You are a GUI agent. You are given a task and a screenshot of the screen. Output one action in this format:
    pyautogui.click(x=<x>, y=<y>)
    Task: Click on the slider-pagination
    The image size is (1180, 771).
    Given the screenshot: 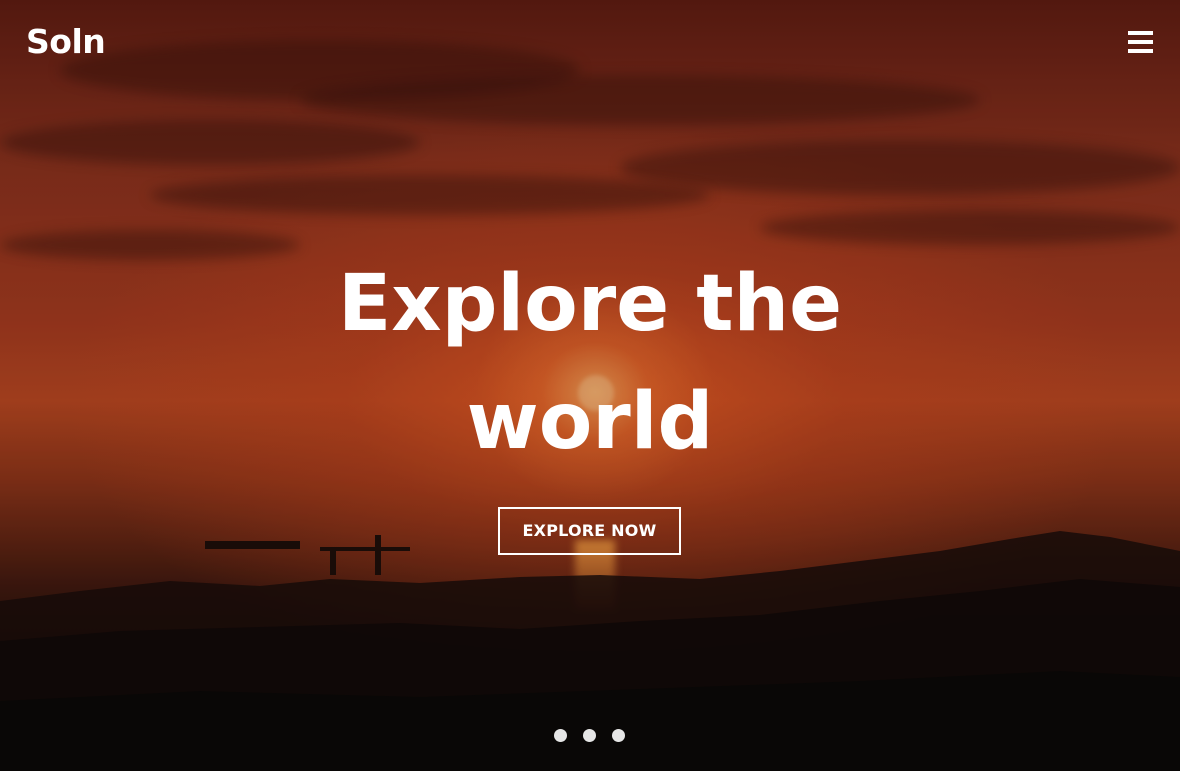 What is the action you would take?
    pyautogui.click(x=590, y=736)
    